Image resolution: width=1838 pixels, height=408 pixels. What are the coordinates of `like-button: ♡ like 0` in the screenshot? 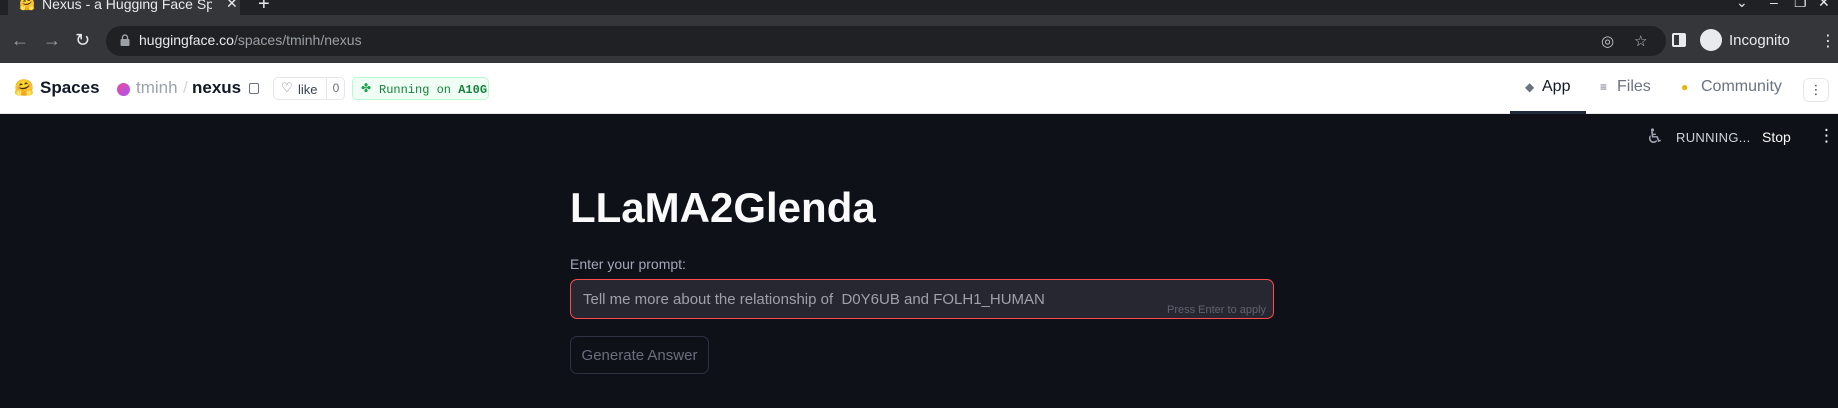 It's located at (309, 88).